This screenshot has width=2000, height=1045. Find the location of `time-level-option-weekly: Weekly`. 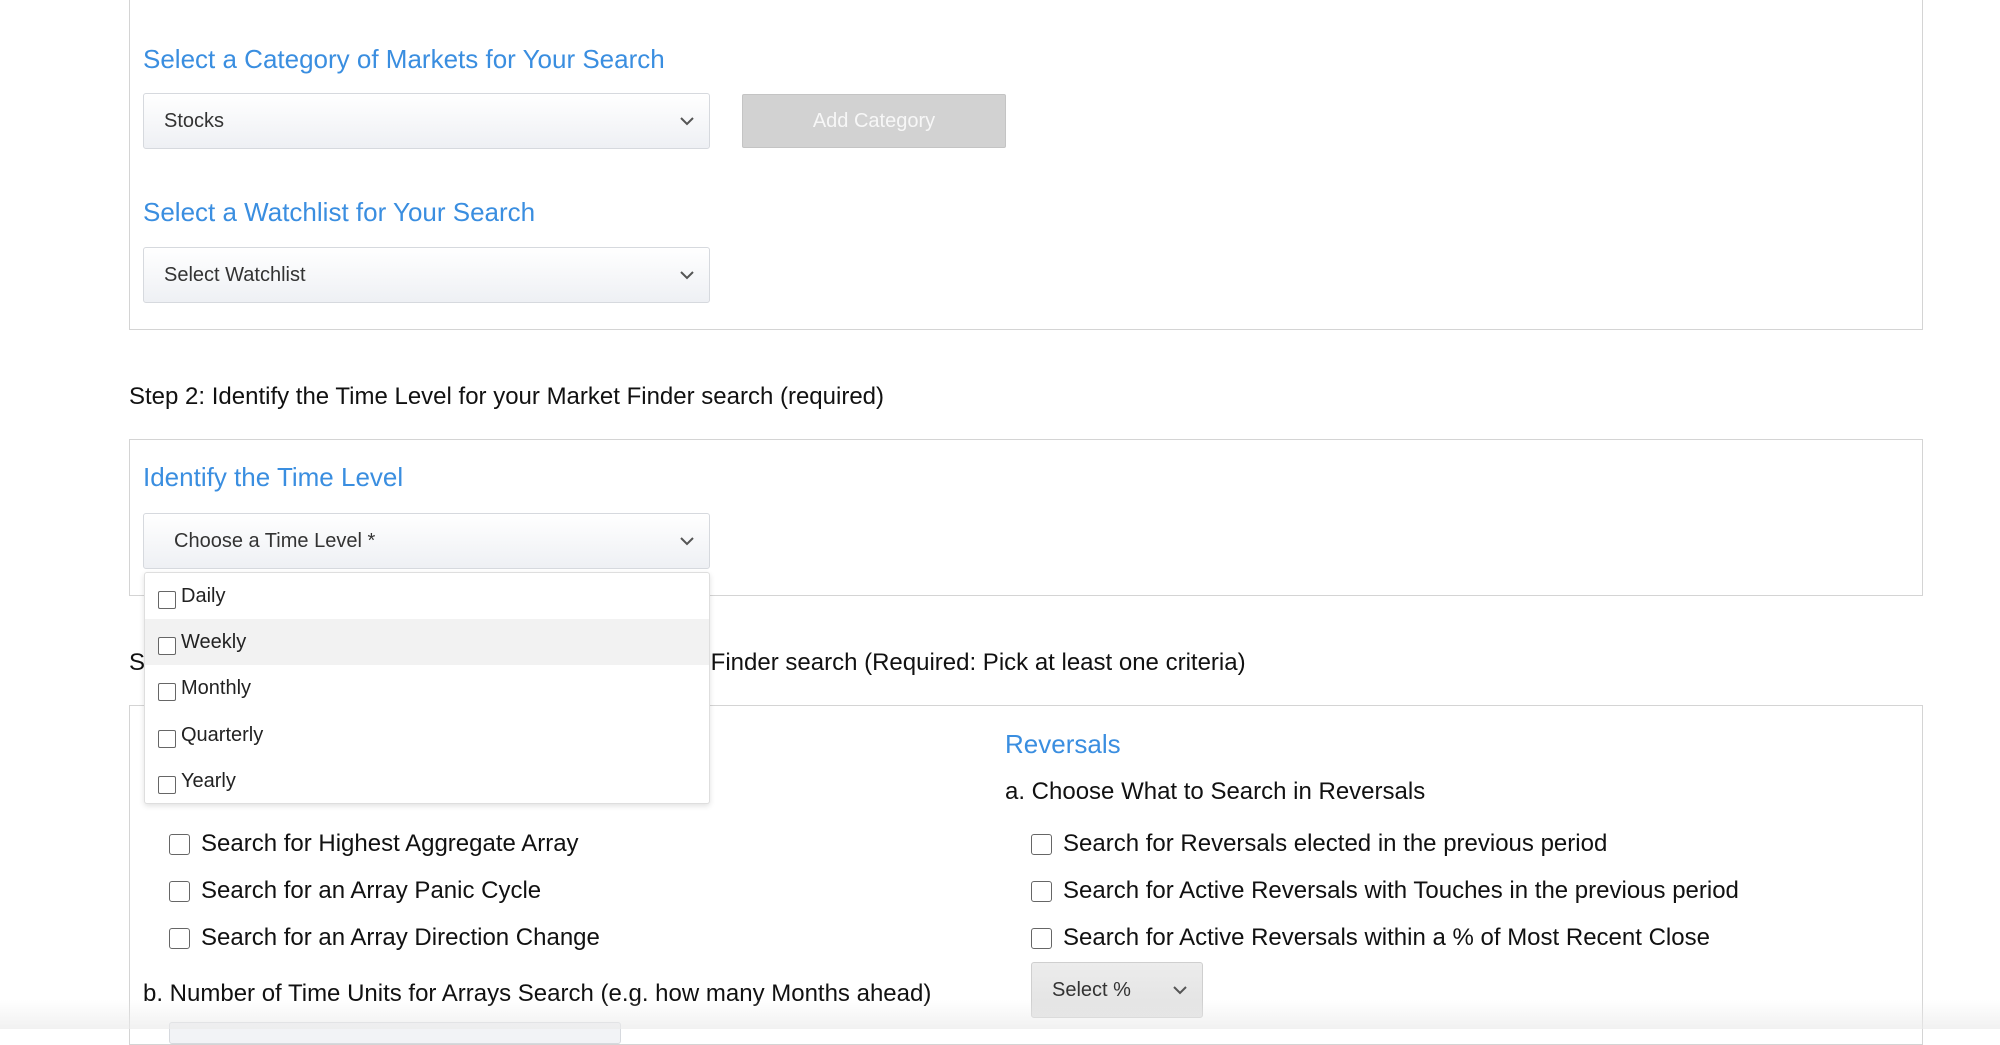

time-level-option-weekly: Weekly is located at coordinates (427, 642).